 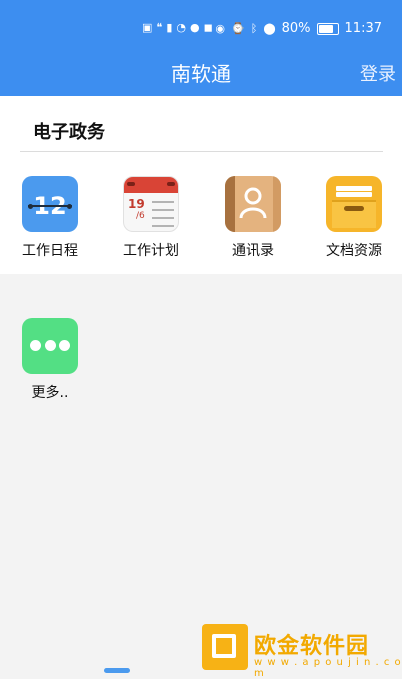 I want to click on watermark: 欧金软件园 w w w . a p o u j i n . c o m, so click(x=302, y=651).